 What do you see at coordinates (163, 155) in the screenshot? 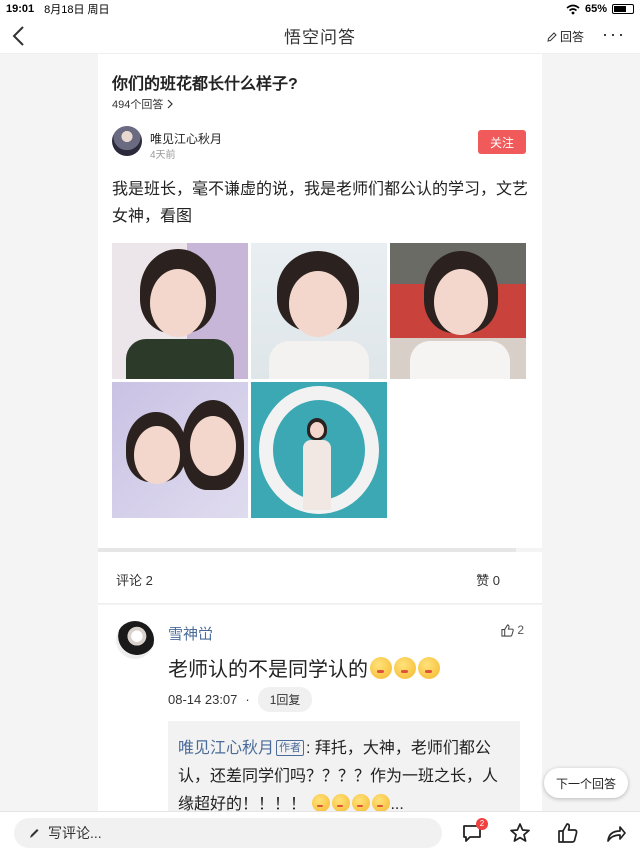
I see `answer-time: 4天前` at bounding box center [163, 155].